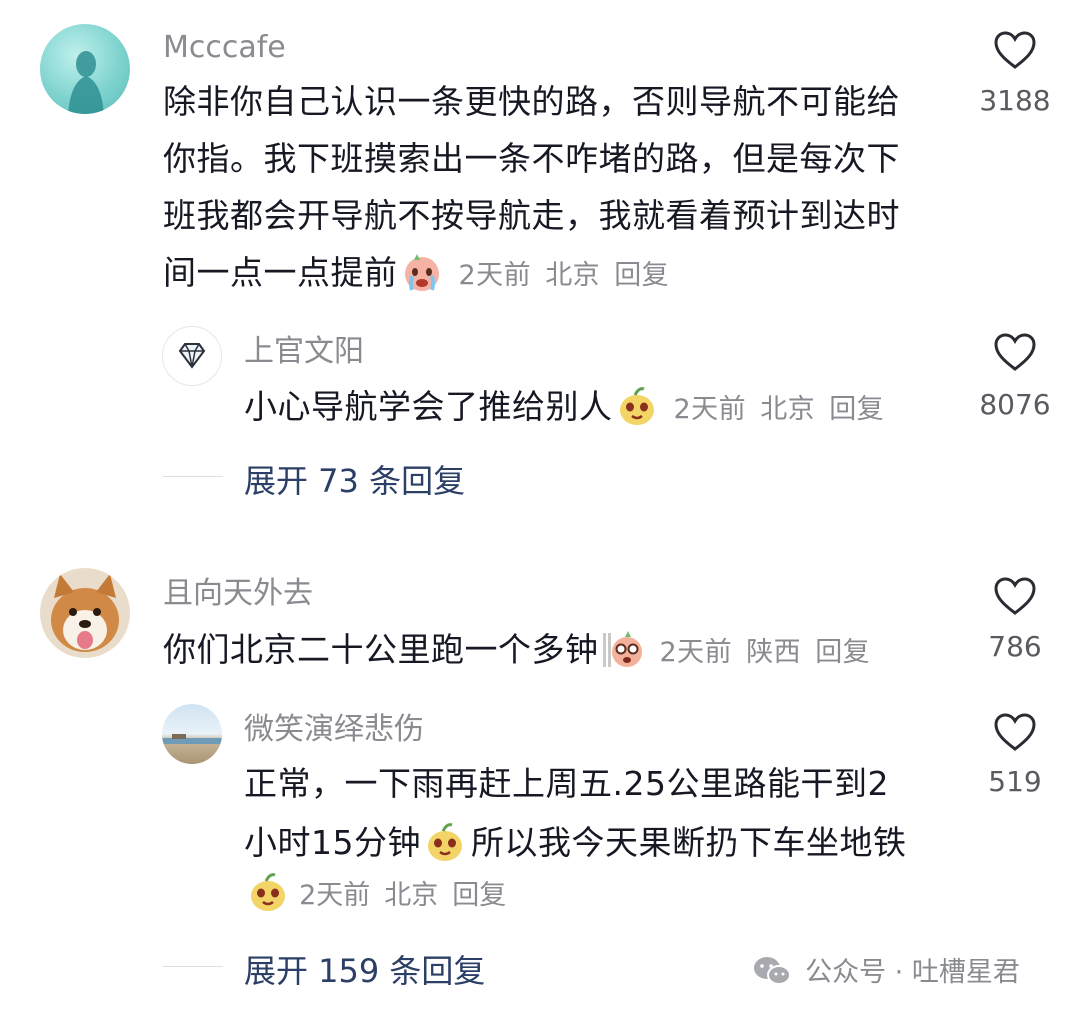  What do you see at coordinates (531, 158) in the screenshot?
I see `comment-text-line: 你指。我下班摸索出一条不咋堵的路，但是每次下` at bounding box center [531, 158].